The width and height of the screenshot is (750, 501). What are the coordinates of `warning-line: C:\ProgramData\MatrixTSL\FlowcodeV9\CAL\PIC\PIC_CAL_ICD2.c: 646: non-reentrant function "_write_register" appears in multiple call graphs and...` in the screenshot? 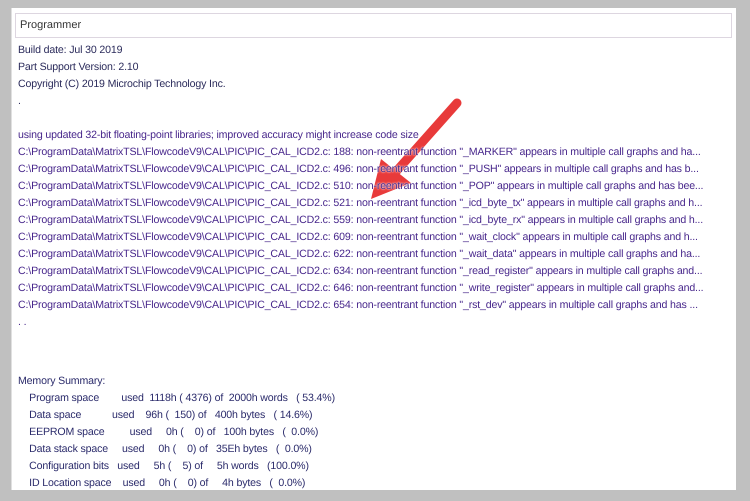 It's located at (361, 288).